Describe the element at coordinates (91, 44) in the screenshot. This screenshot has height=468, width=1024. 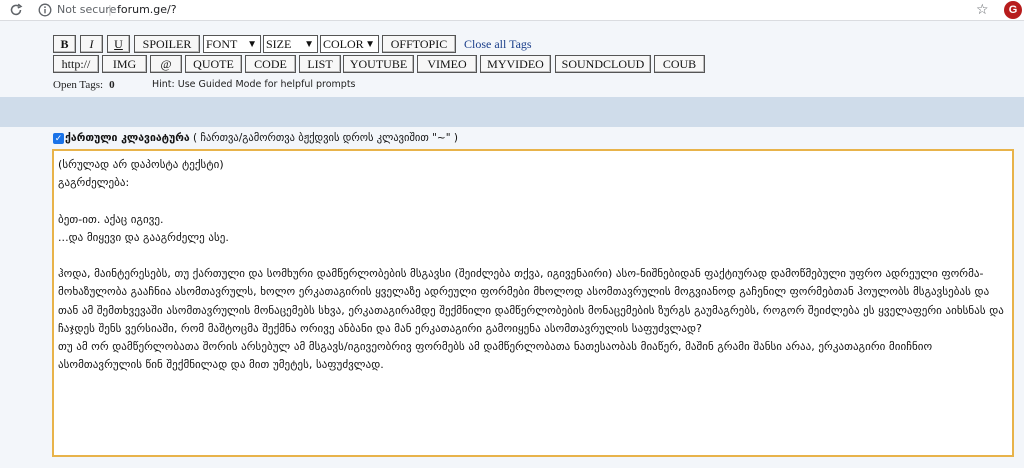
I see `italic-button: I` at that location.